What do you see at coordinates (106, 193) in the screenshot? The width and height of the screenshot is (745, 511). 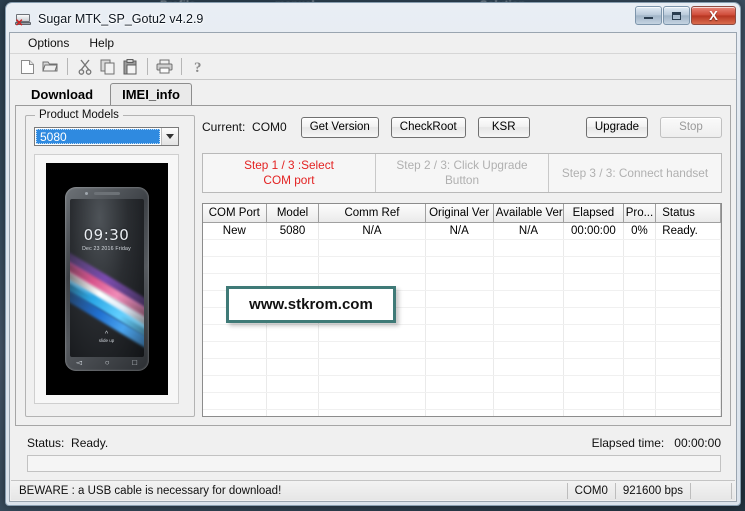 I see `phone-speaker-icon` at bounding box center [106, 193].